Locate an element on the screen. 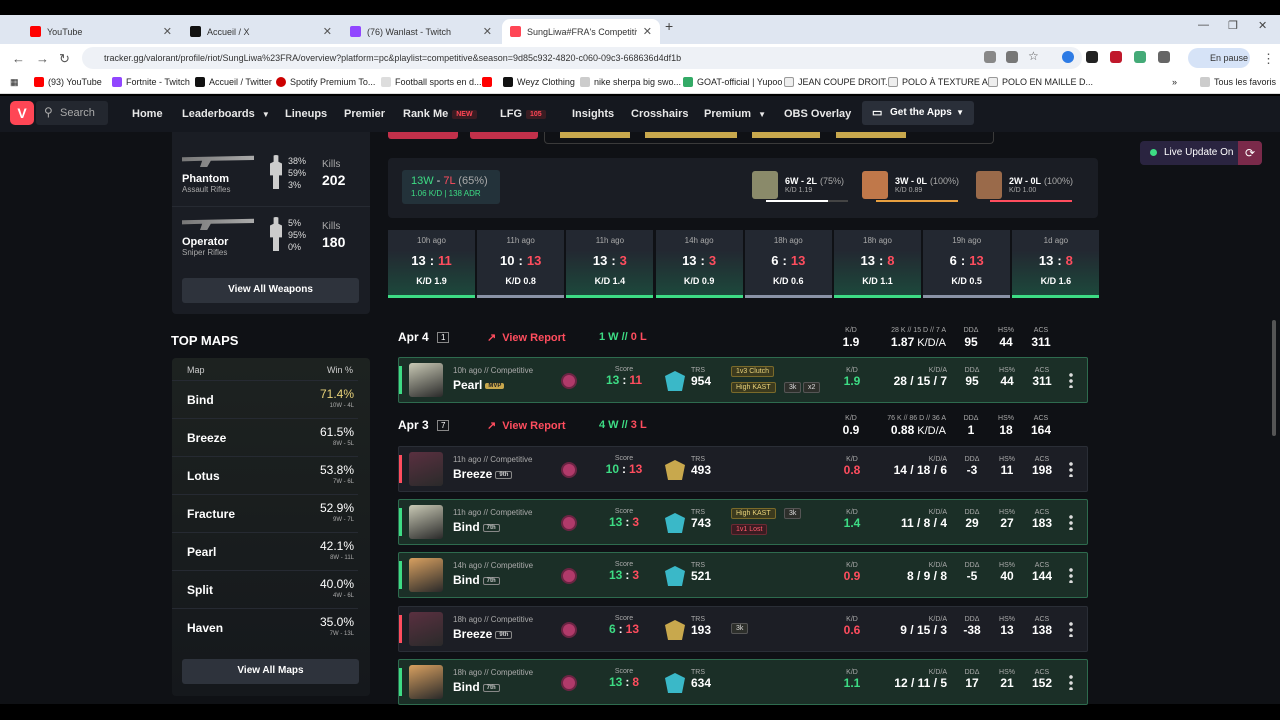 The height and width of the screenshot is (720, 1280). bookmark-item is located at coordinates (487, 82).